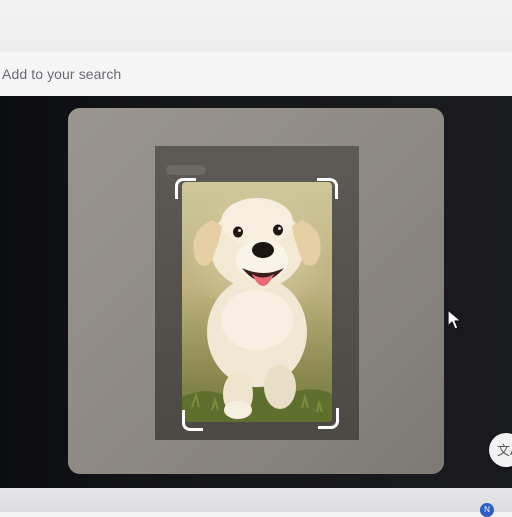  I want to click on crop-handle-top-right, so click(327, 188).